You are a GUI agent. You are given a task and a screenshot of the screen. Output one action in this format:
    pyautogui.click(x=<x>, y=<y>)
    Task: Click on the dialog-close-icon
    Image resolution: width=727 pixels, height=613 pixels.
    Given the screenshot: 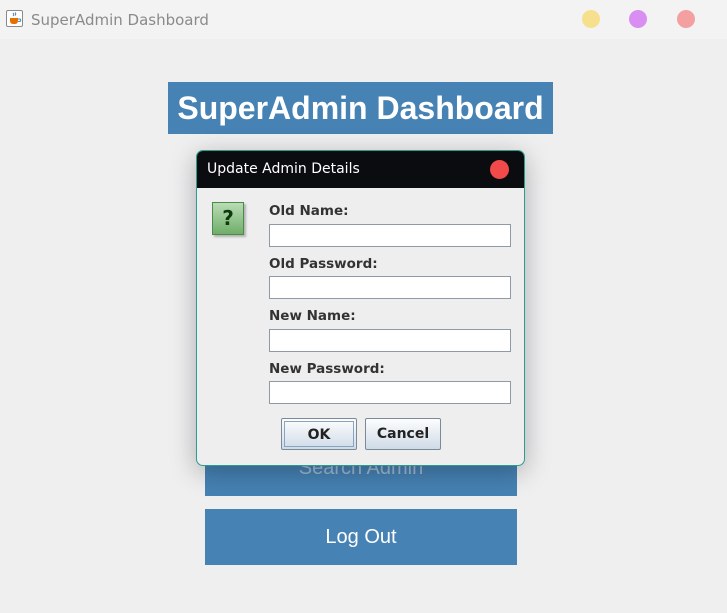 What is the action you would take?
    pyautogui.click(x=499, y=169)
    